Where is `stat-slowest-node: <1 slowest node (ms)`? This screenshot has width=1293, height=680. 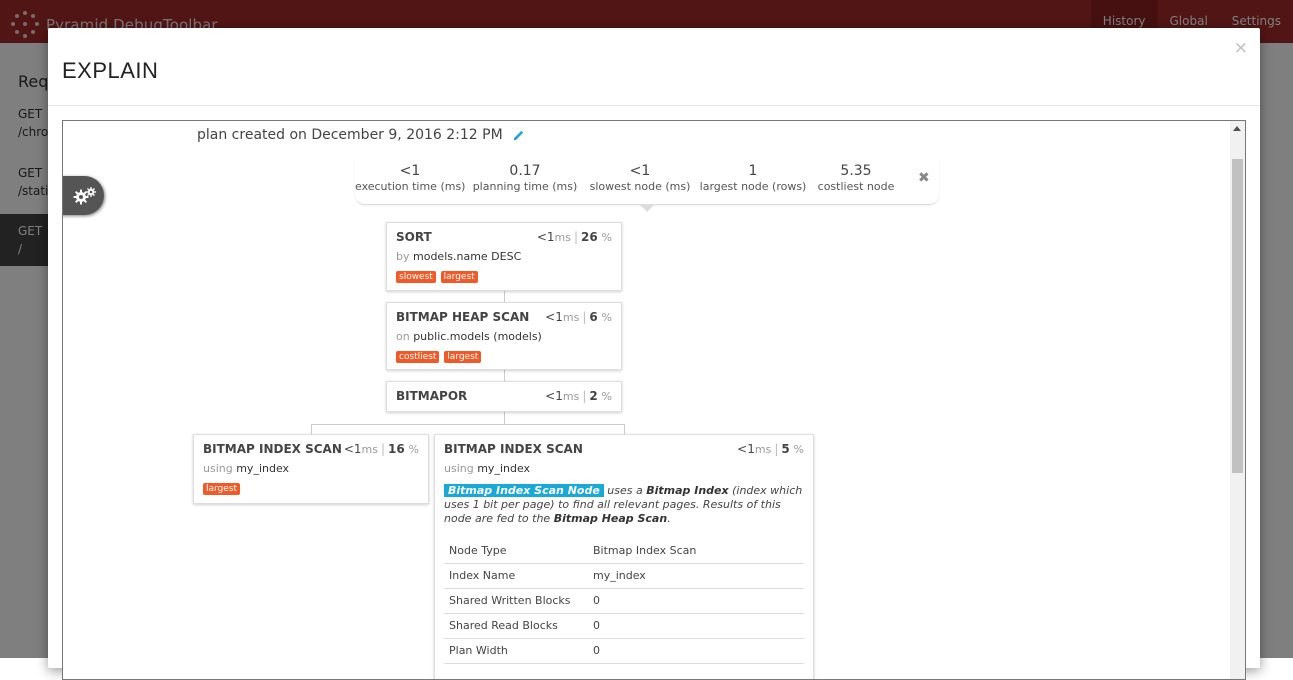 stat-slowest-node: <1 slowest node (ms) is located at coordinates (640, 178).